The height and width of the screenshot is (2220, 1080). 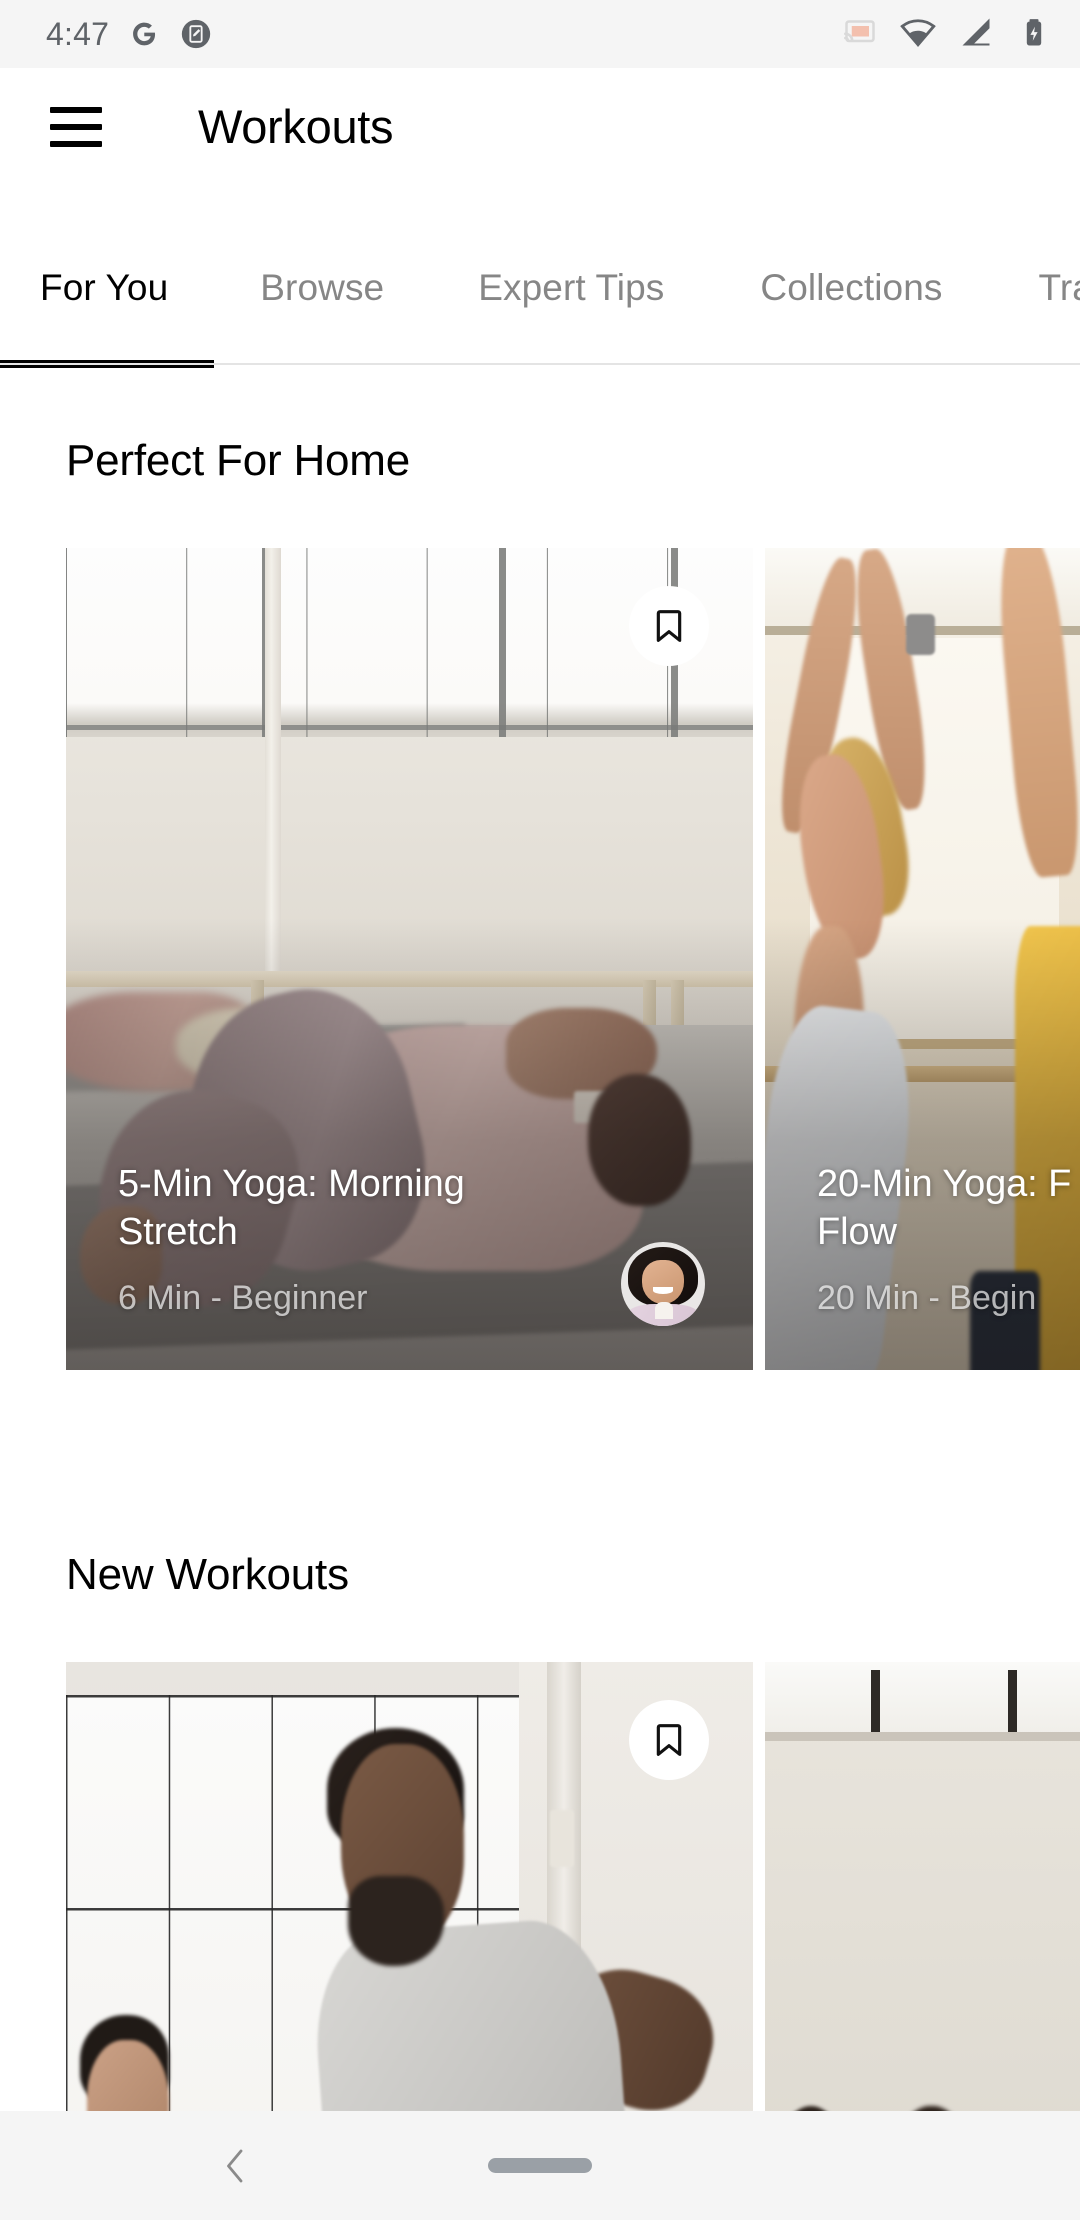 What do you see at coordinates (236, 2166) in the screenshot?
I see `back-chevron-icon` at bounding box center [236, 2166].